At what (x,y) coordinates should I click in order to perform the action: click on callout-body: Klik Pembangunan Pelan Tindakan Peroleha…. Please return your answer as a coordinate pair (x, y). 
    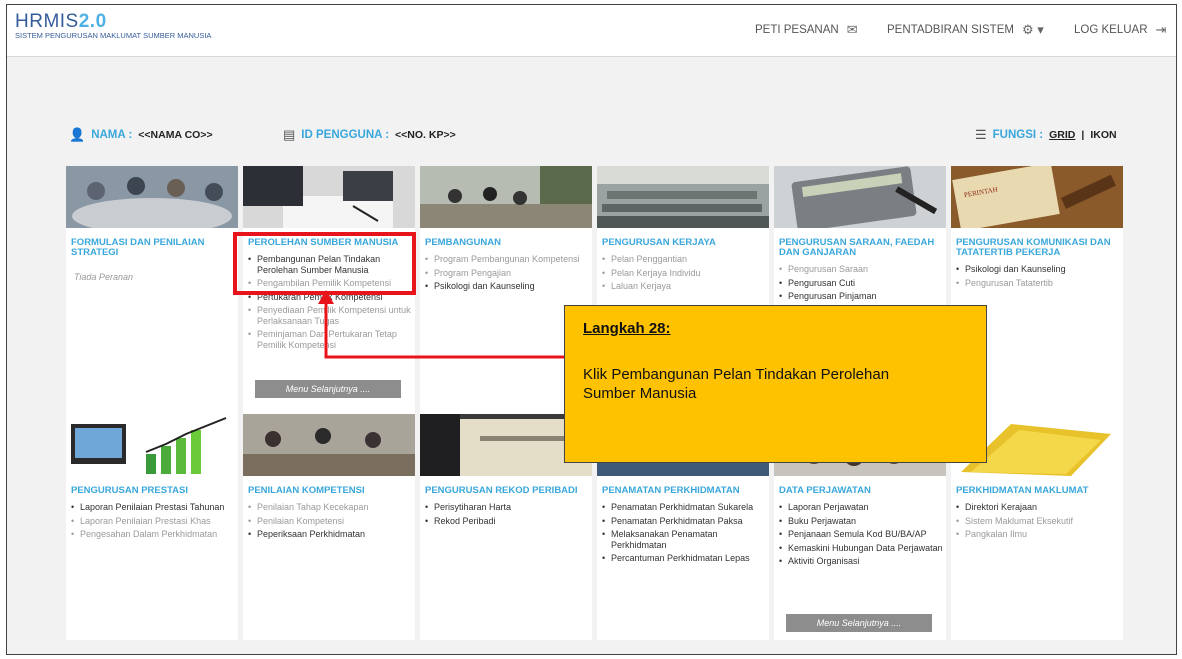
    Looking at the image, I should click on (736, 384).